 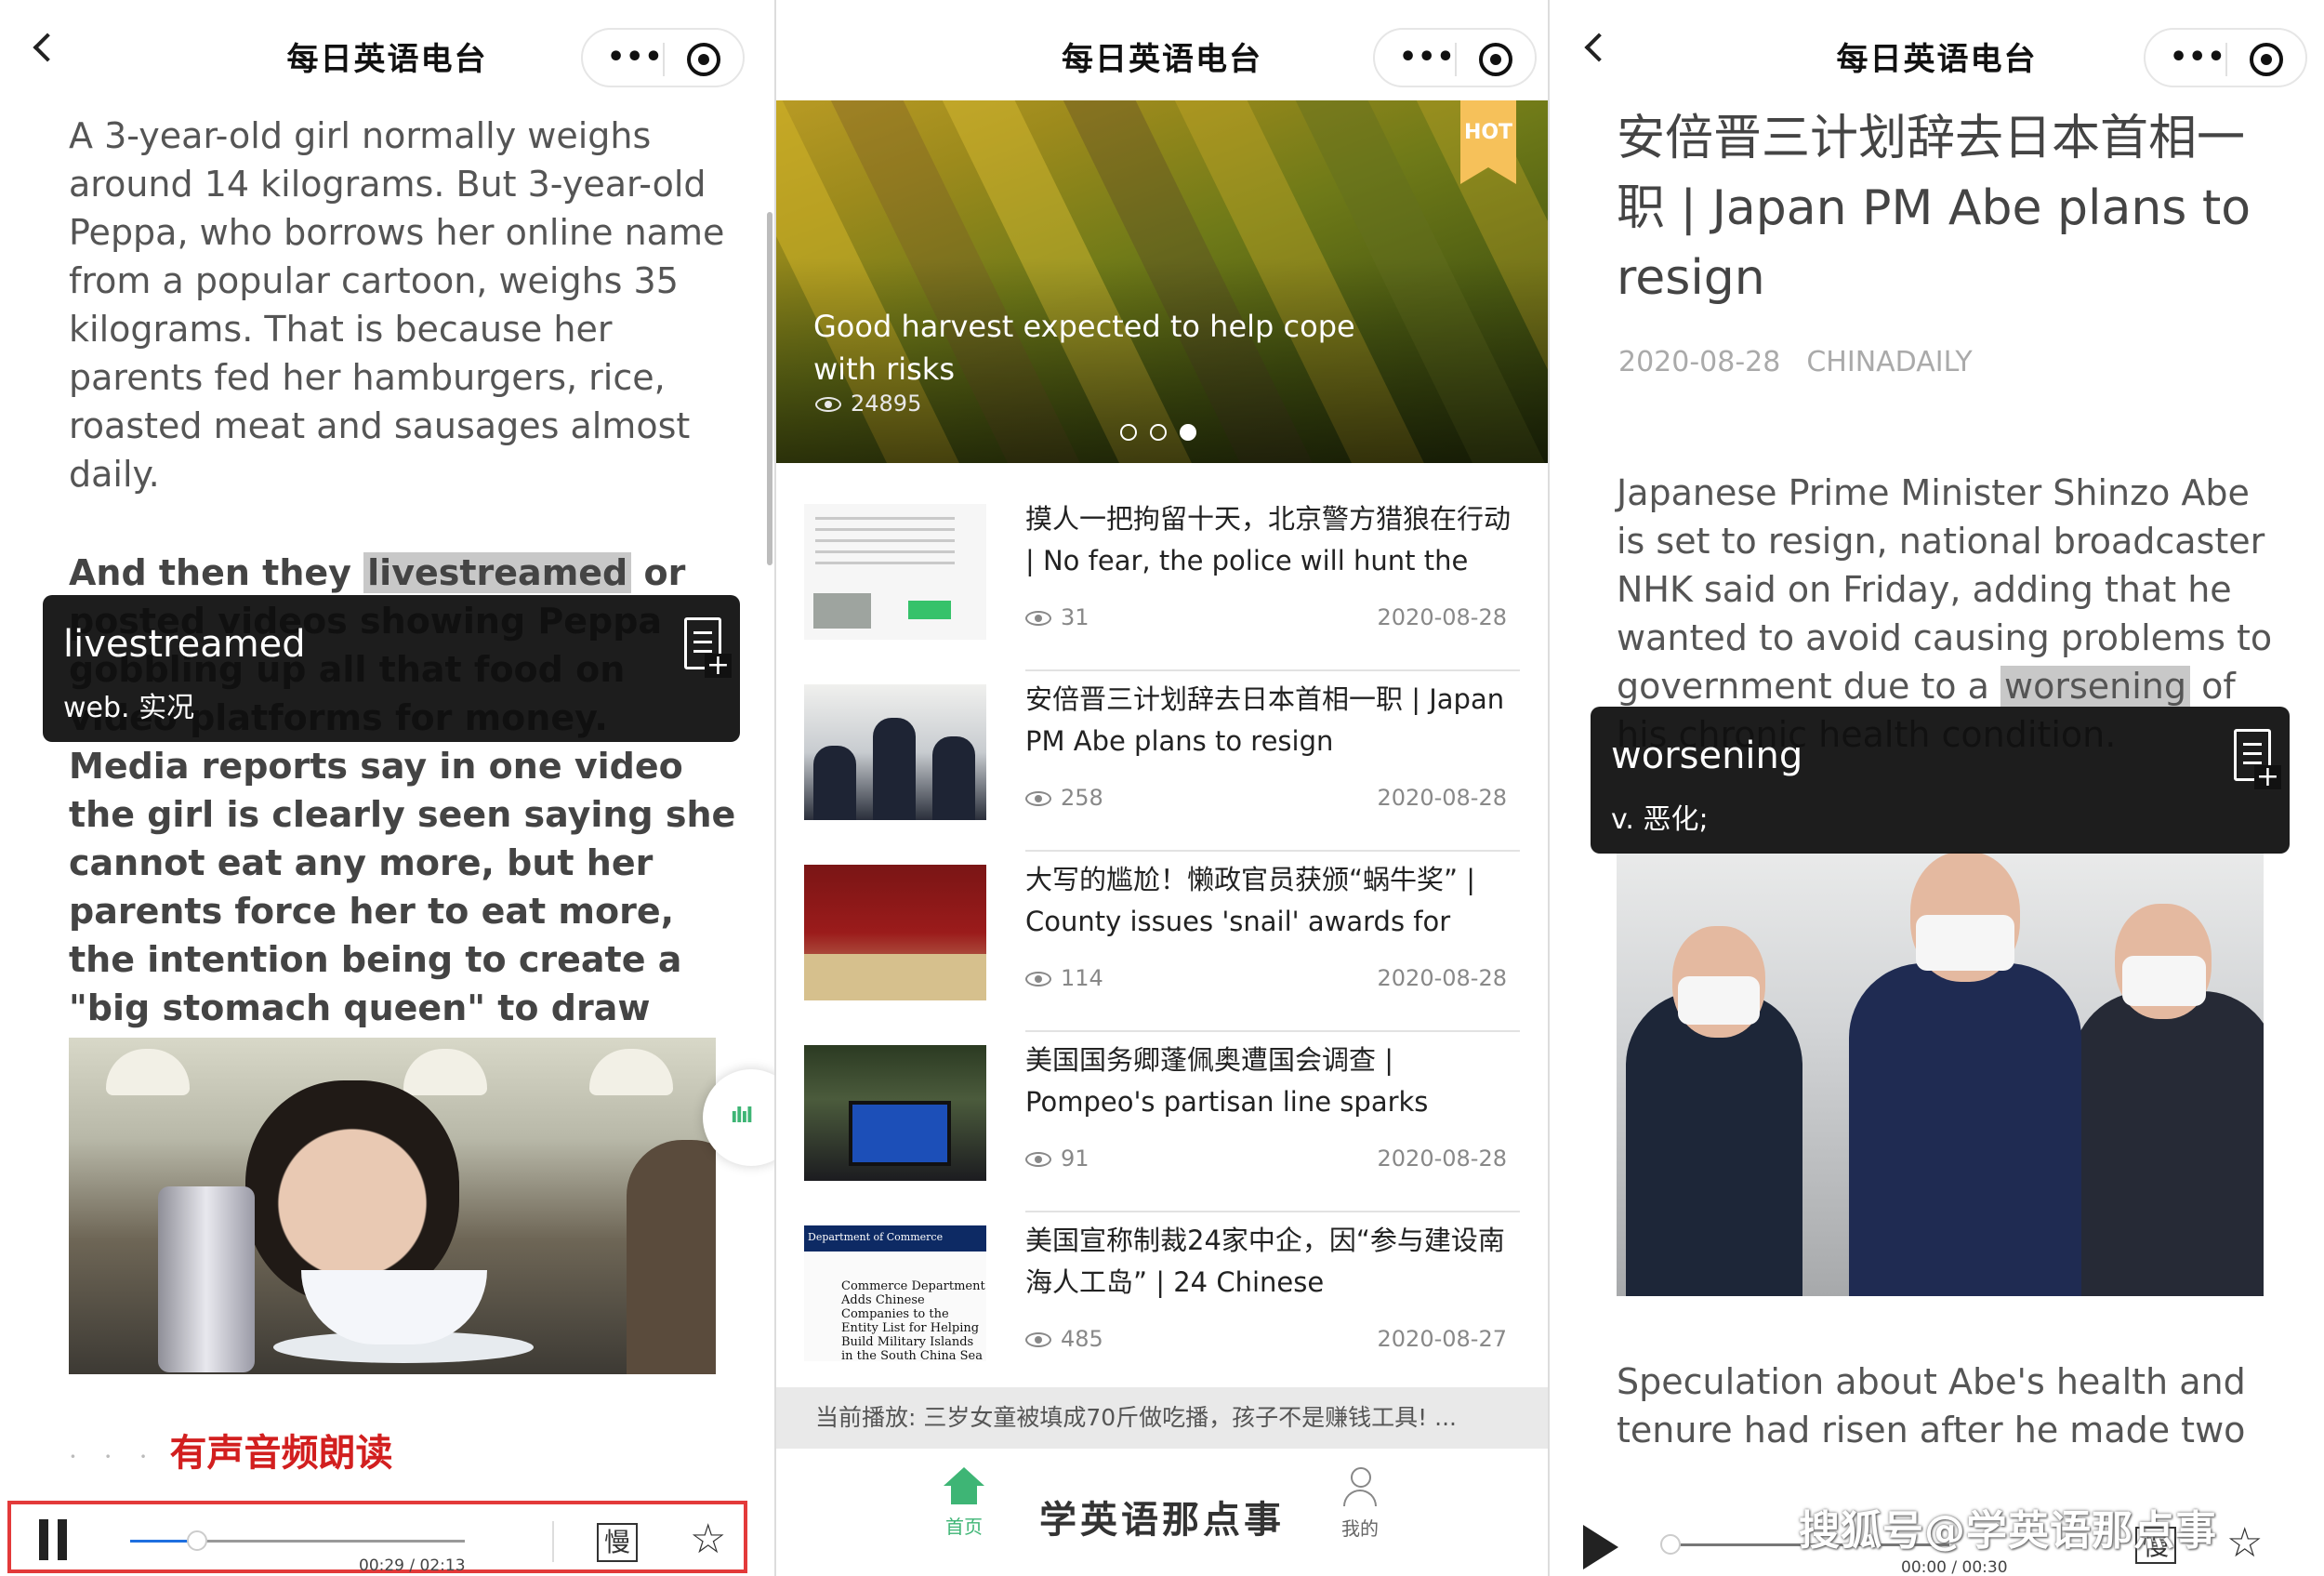 I want to click on view-count: 485, so click(x=1082, y=1339).